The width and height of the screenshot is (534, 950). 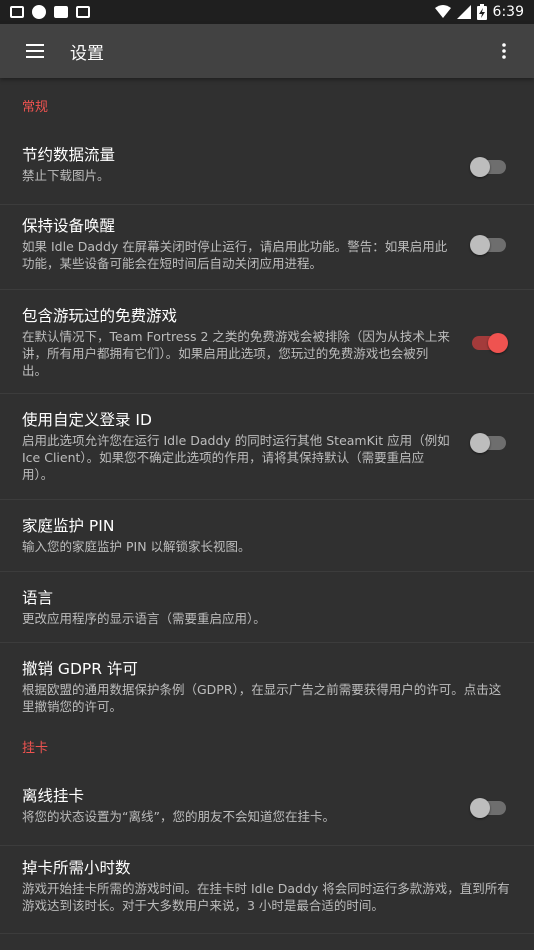 I want to click on pref-title: 家庭监护 PIN, so click(x=68, y=526).